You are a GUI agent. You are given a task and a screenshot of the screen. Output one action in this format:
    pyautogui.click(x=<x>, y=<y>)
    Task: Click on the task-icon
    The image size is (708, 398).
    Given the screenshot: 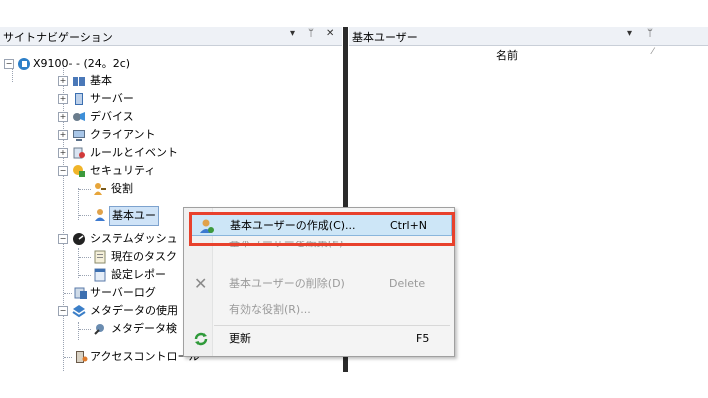 What is the action you would take?
    pyautogui.click(x=100, y=257)
    